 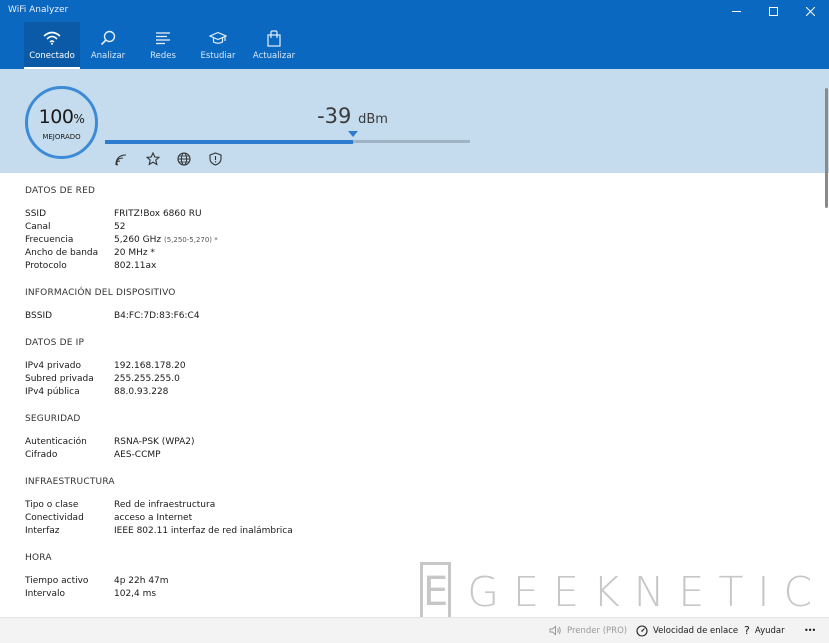 I want to click on detail-label: Protocolo, so click(x=46, y=266).